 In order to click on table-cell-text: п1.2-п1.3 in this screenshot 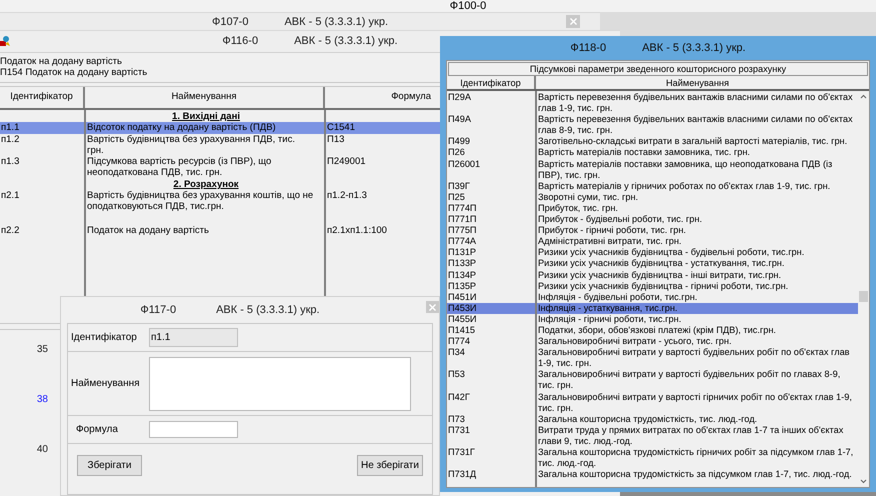, I will do `click(347, 197)`.